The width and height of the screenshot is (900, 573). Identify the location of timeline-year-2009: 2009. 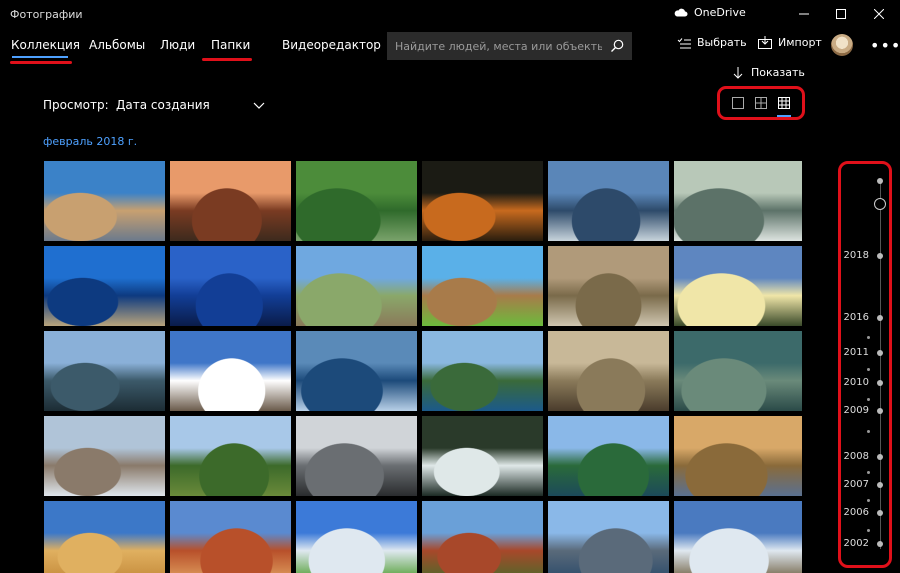
(856, 410).